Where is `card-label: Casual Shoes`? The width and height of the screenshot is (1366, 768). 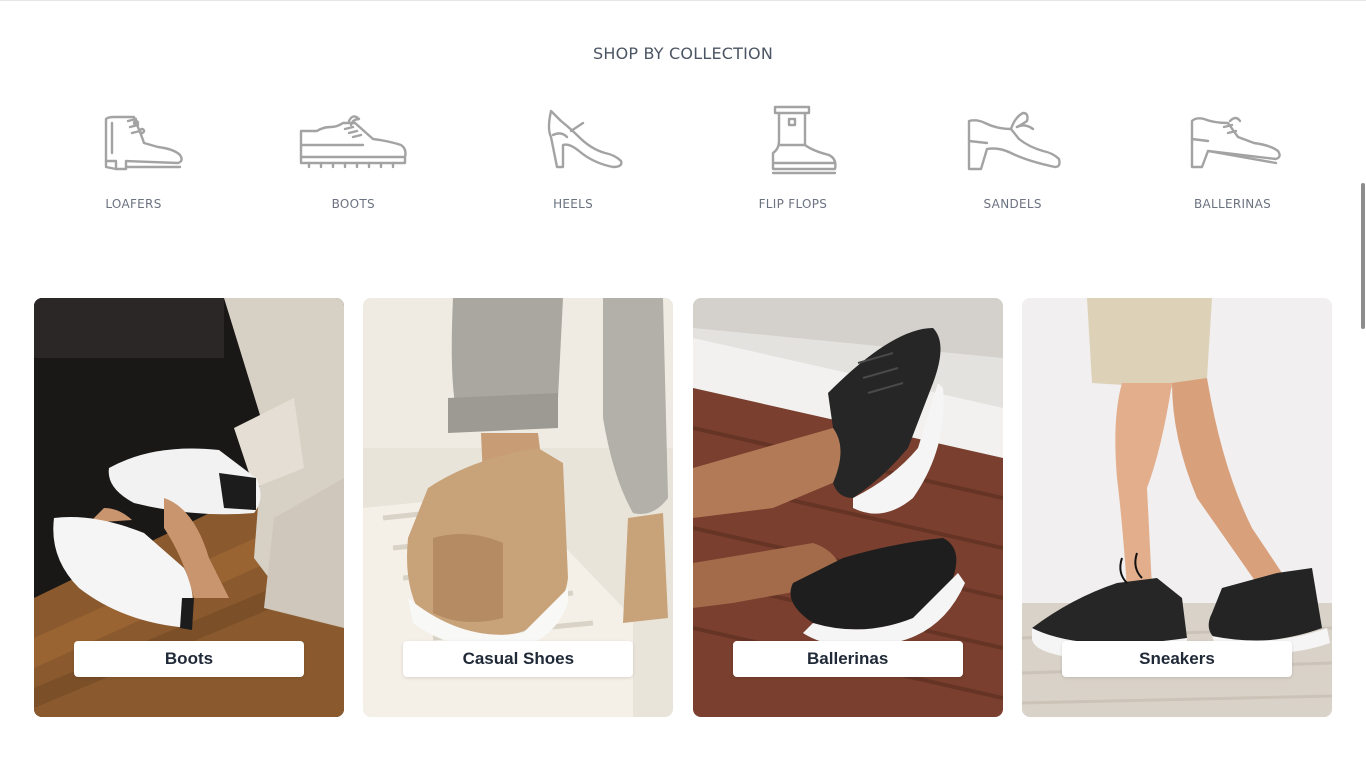 card-label: Casual Shoes is located at coordinates (518, 659).